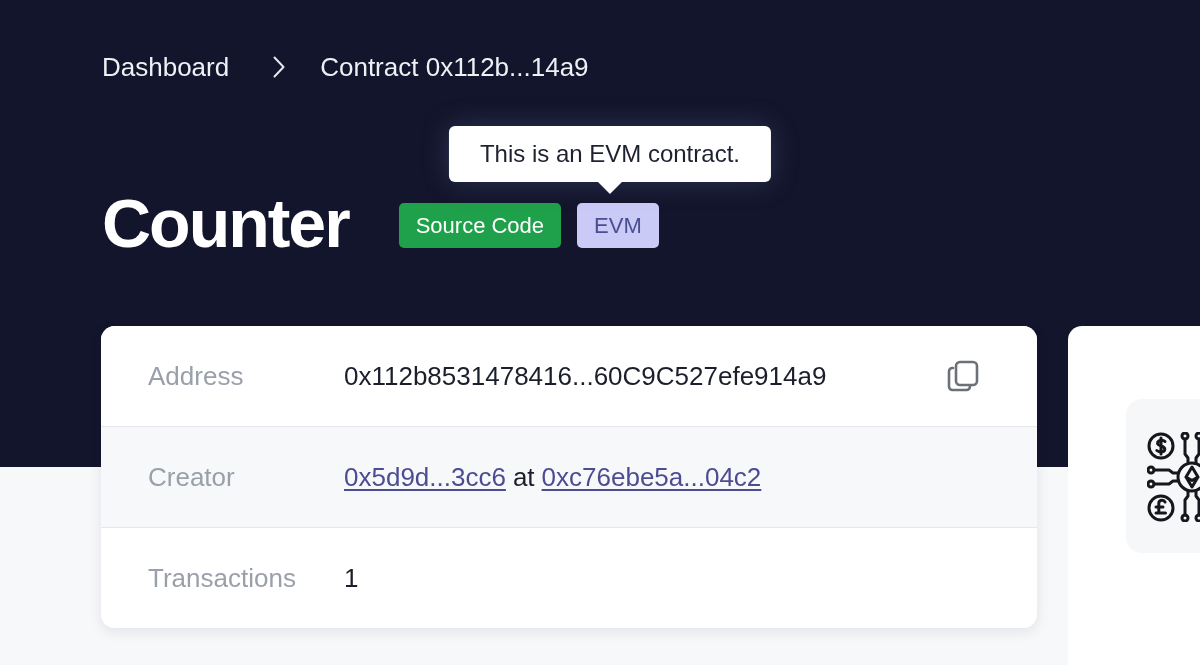 The height and width of the screenshot is (665, 1200). I want to click on detail-label: Address, so click(196, 376).